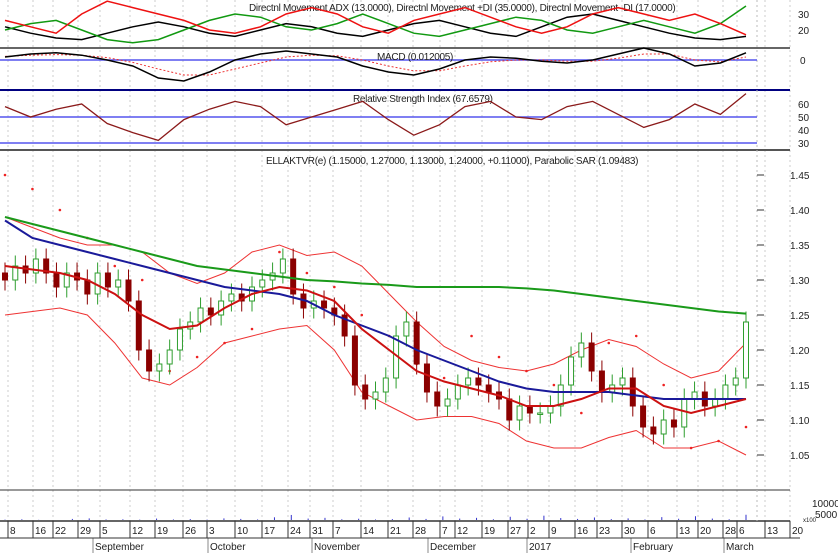  What do you see at coordinates (804, 31) in the screenshot?
I see `adx-tick: 20` at bounding box center [804, 31].